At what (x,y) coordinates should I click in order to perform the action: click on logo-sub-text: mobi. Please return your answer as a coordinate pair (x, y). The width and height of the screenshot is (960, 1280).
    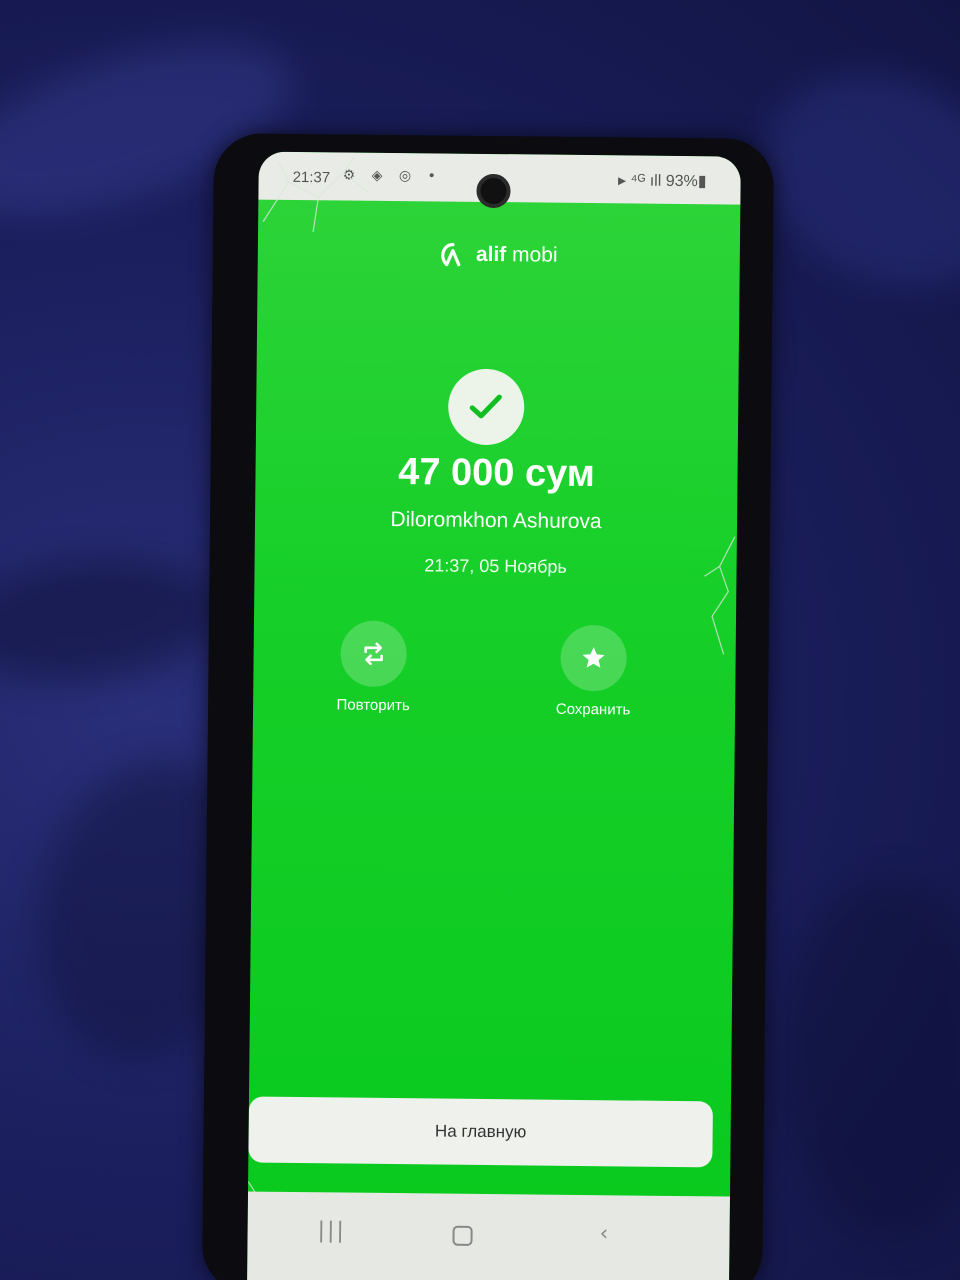
    Looking at the image, I should click on (532, 255).